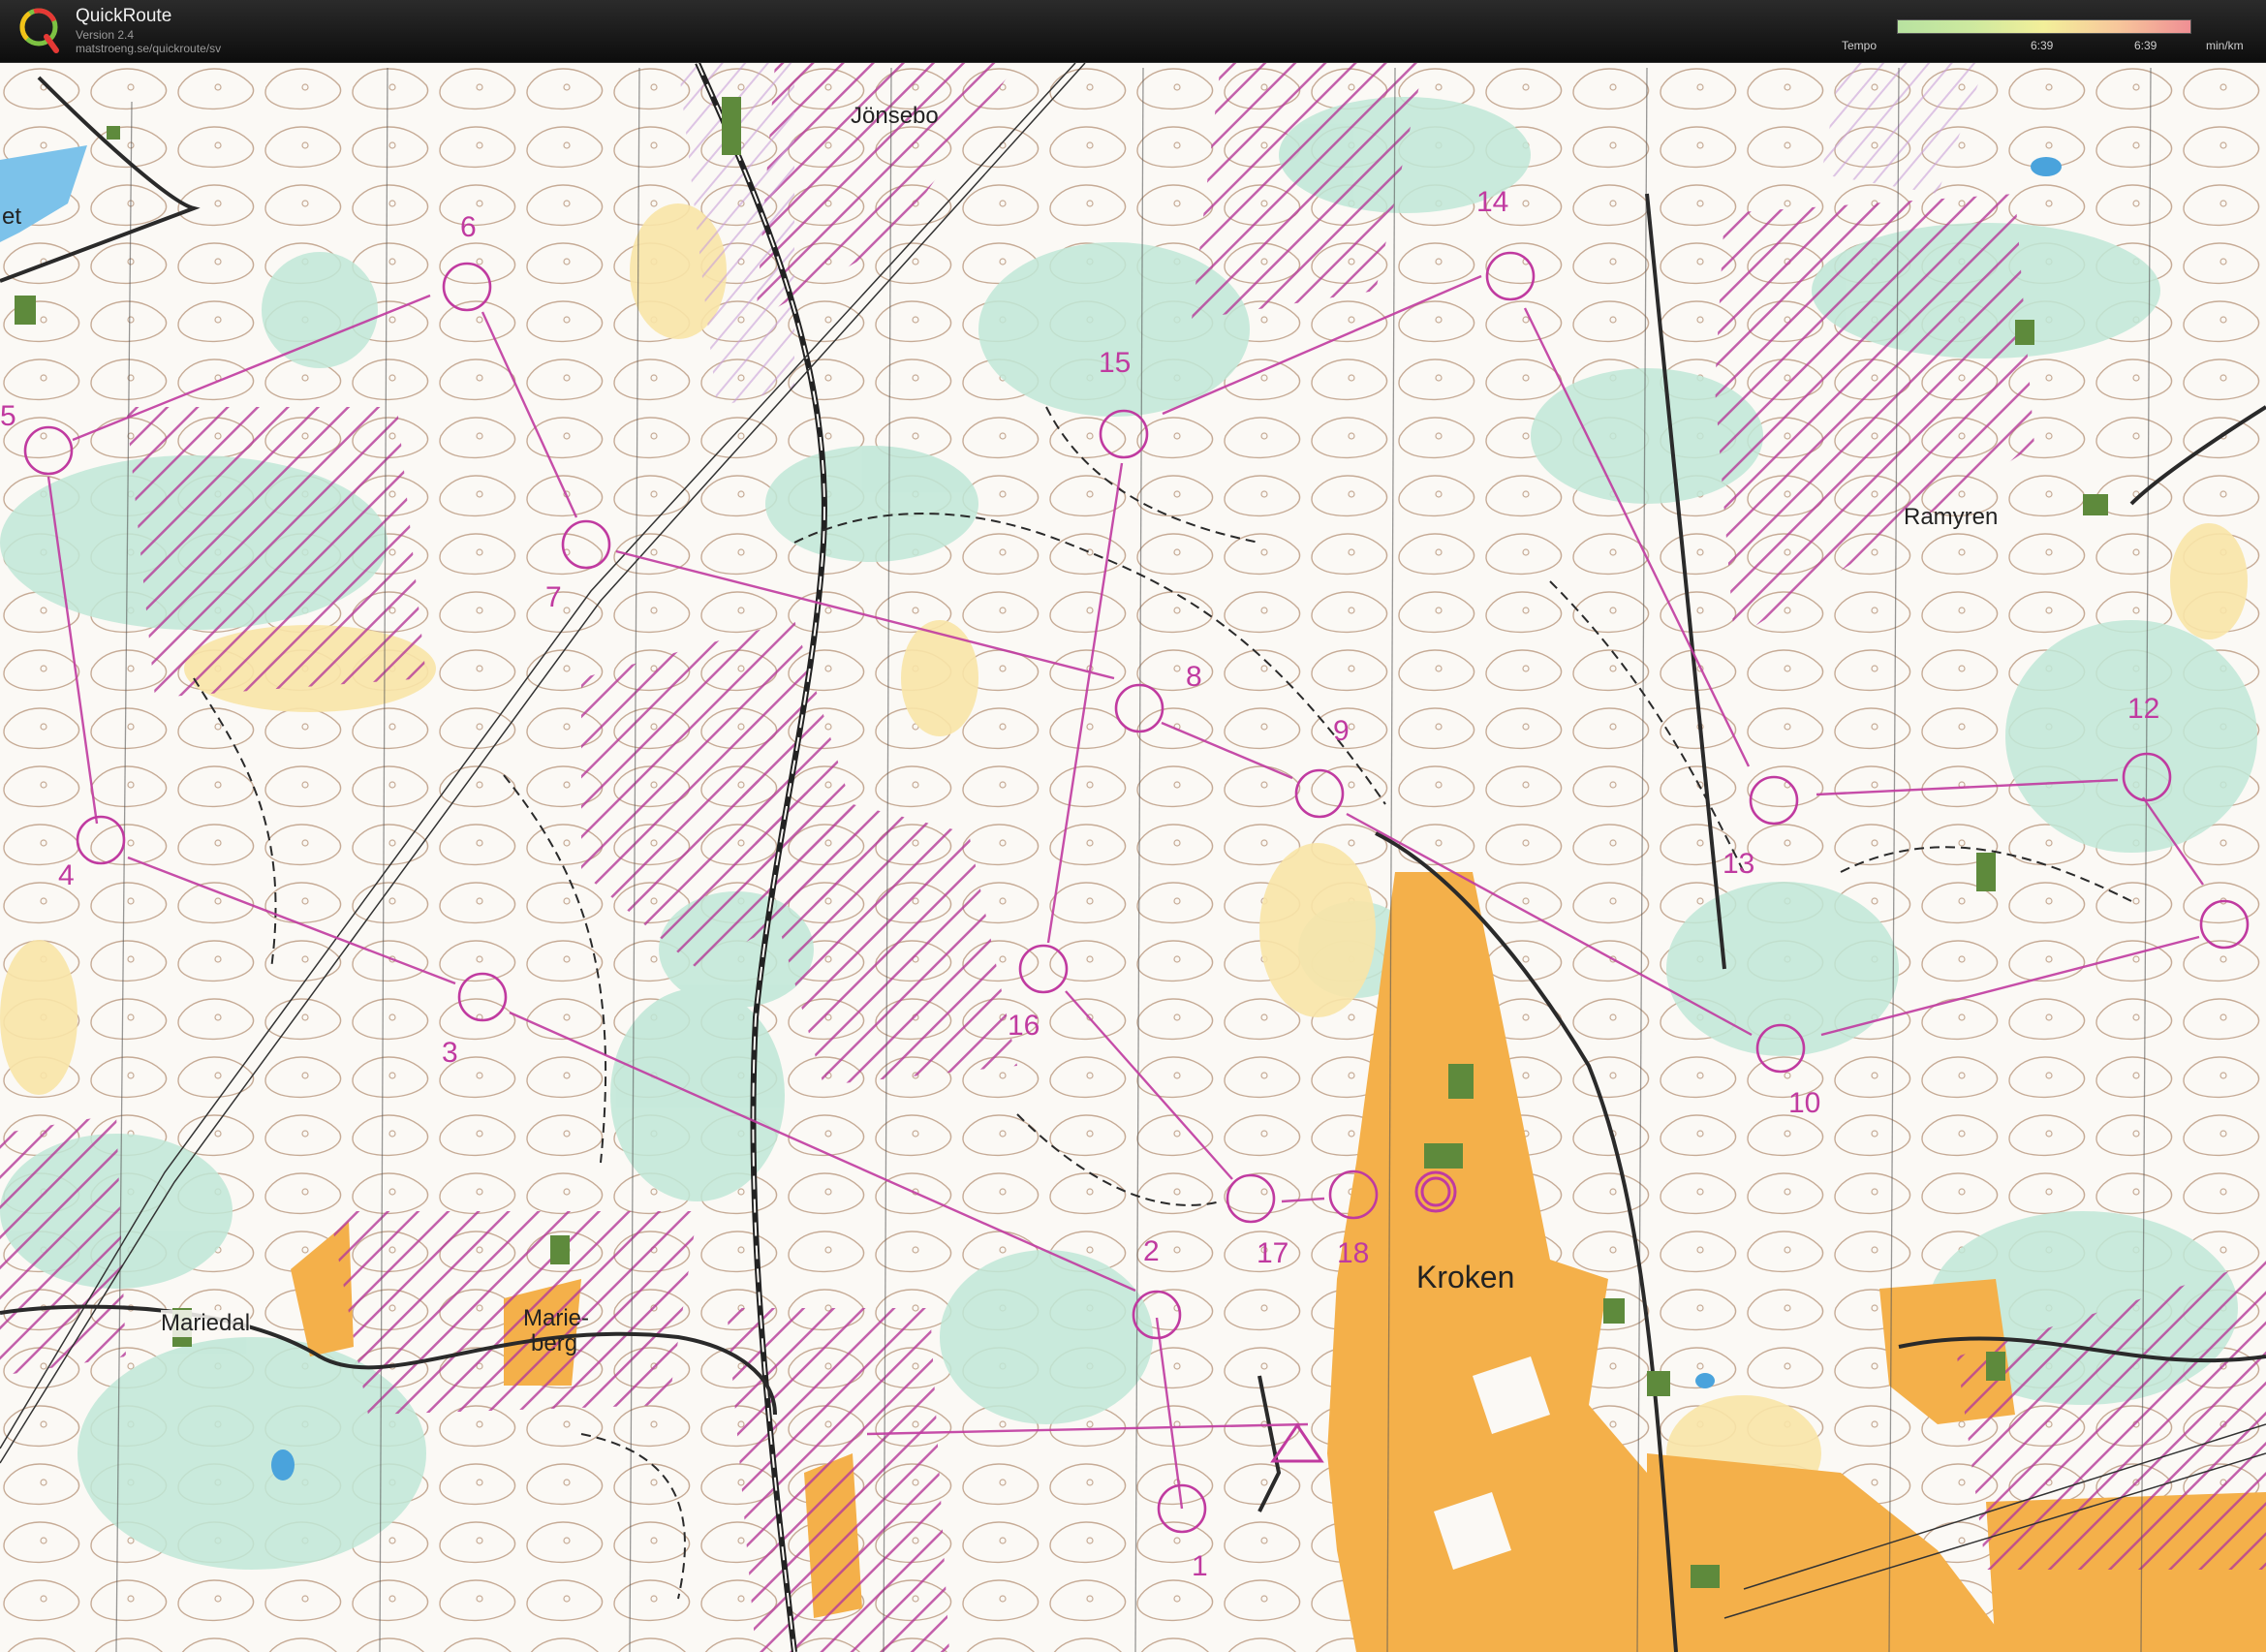  Describe the element at coordinates (1951, 517) in the screenshot. I see `place-name-ramyren: Ramyren` at that location.